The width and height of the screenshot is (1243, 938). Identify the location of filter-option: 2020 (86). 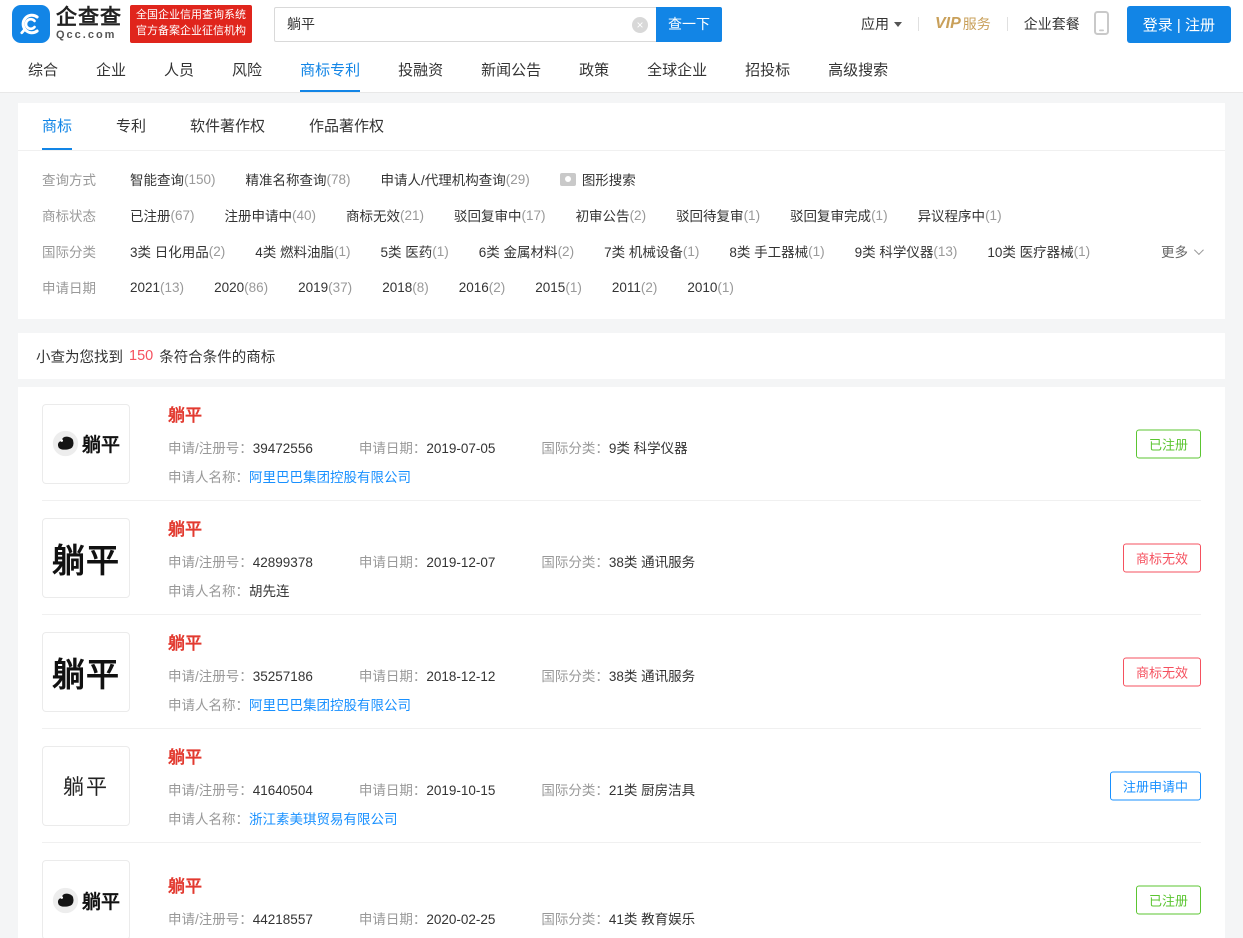
(241, 287).